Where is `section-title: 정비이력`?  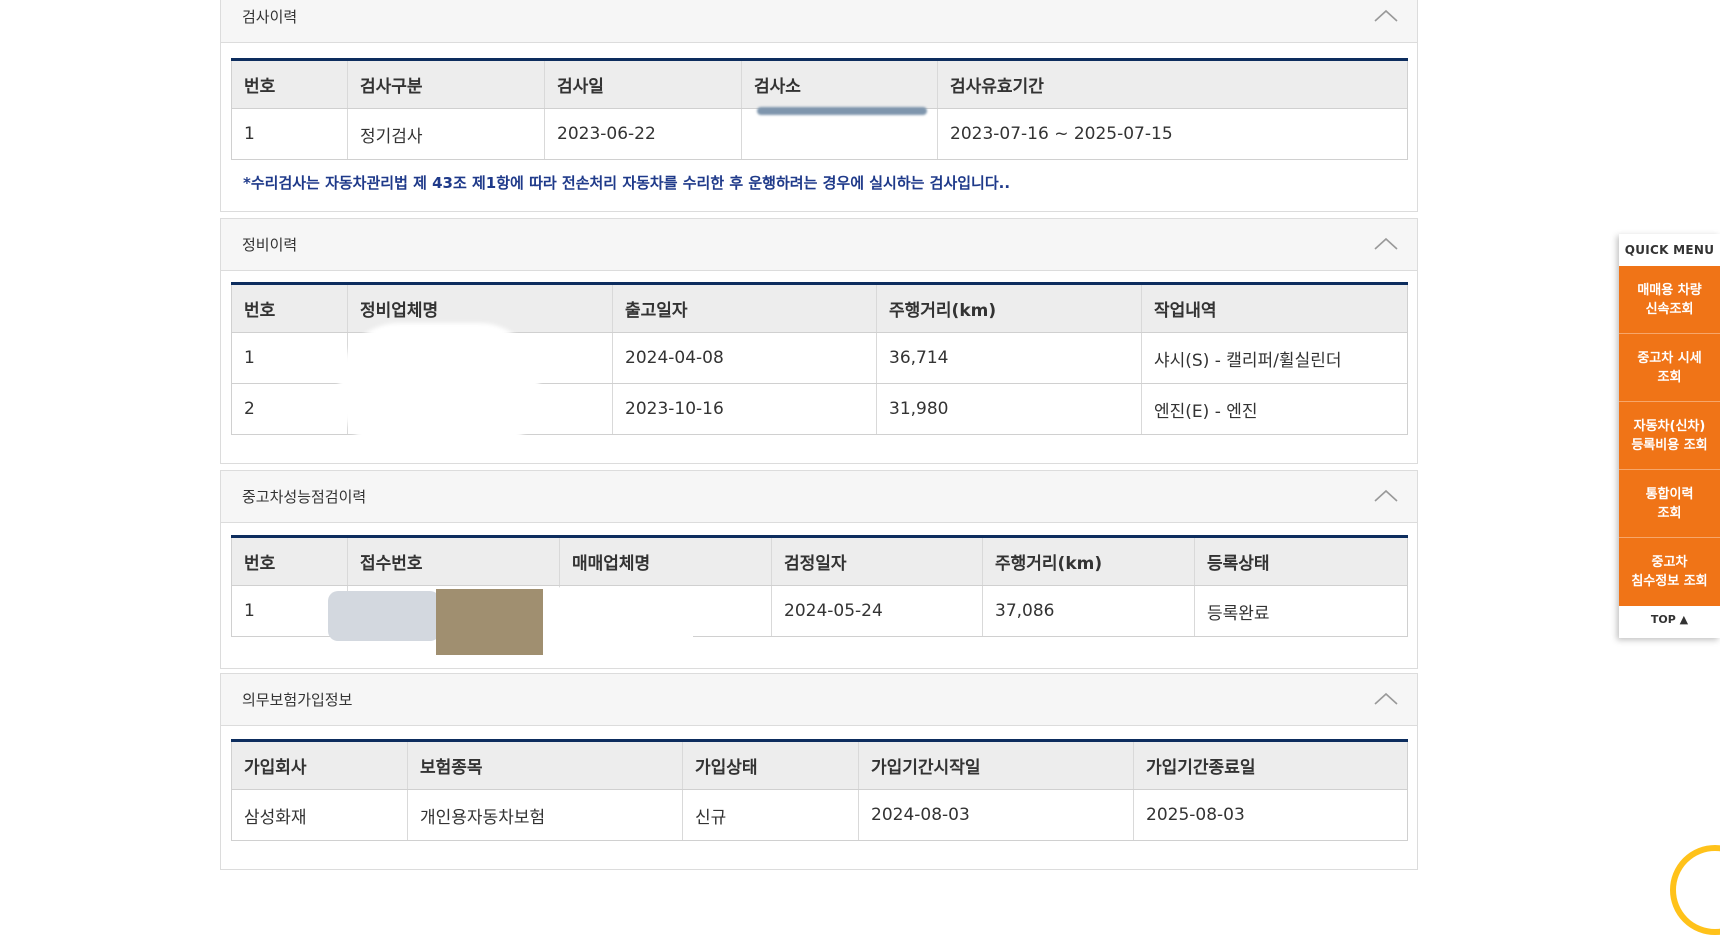
section-title: 정비이력 is located at coordinates (270, 245).